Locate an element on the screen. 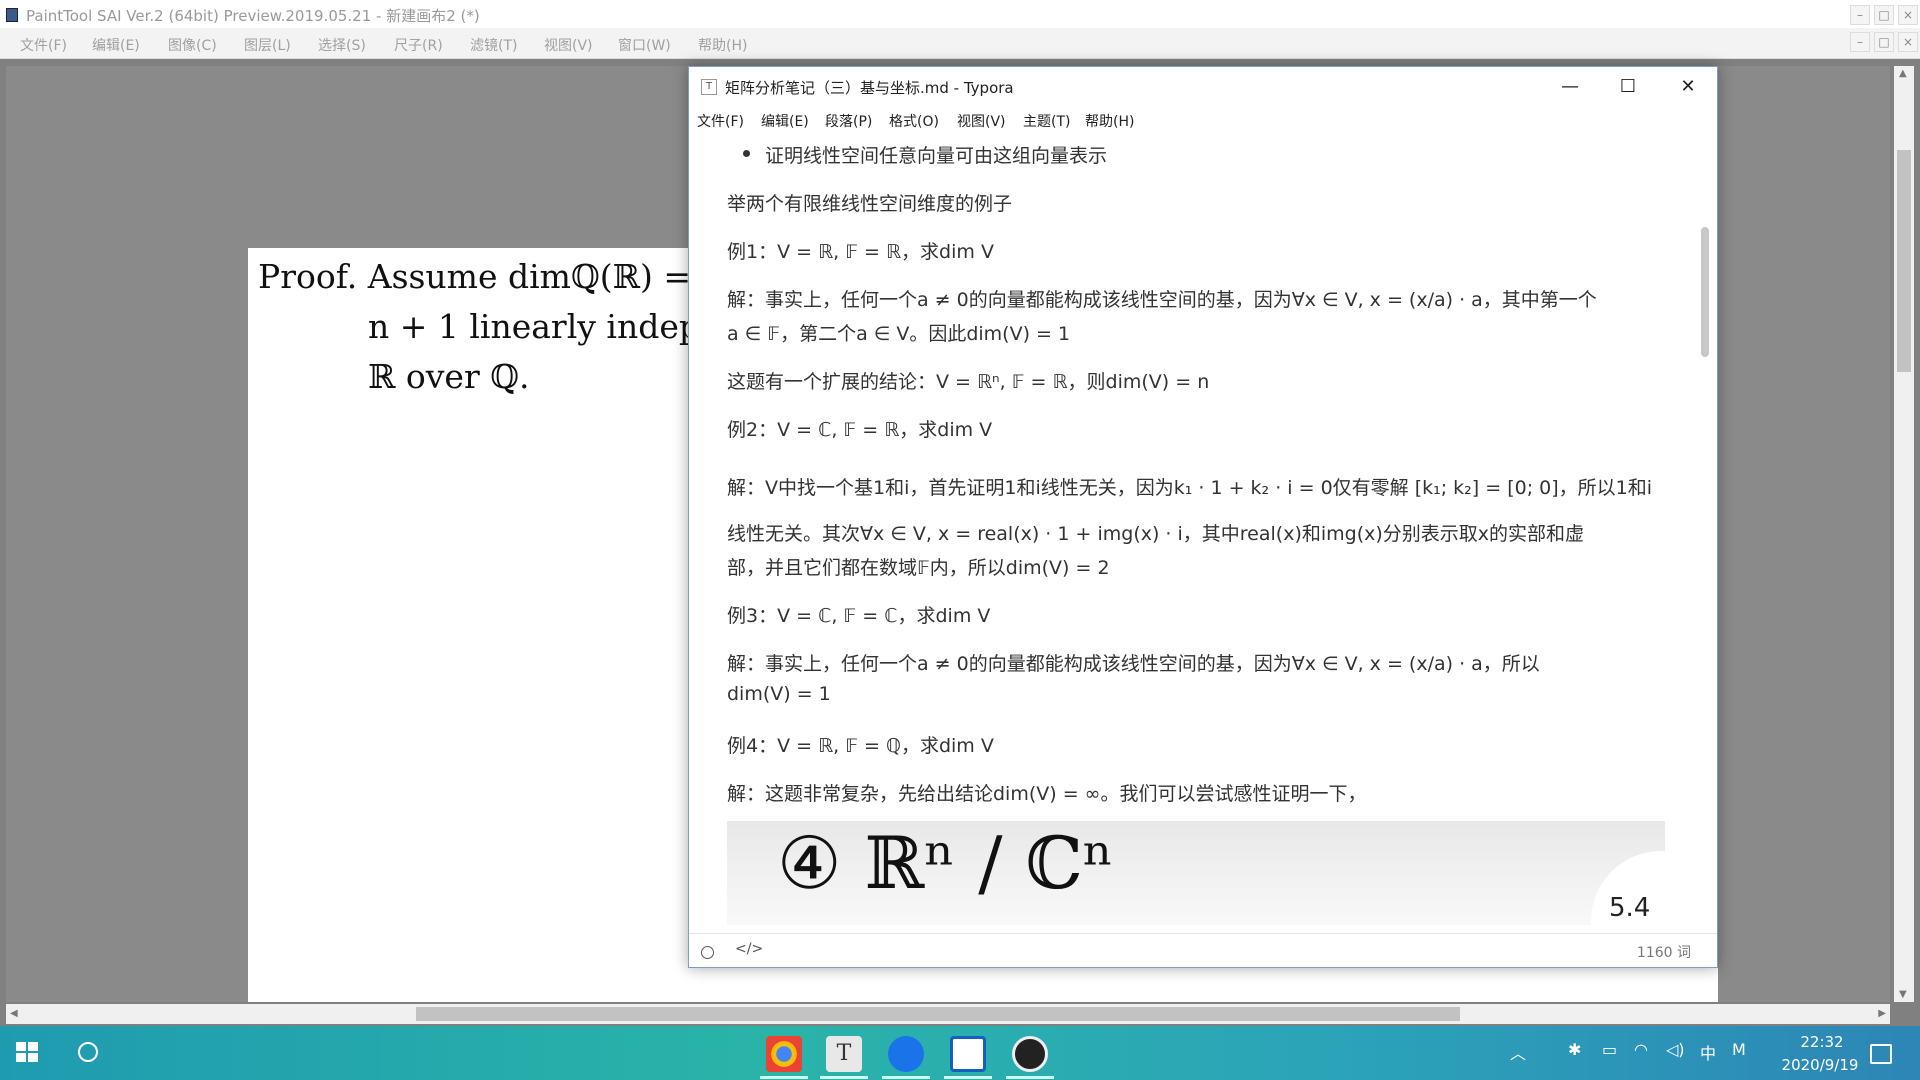 Image resolution: width=1920 pixels, height=1080 pixels. vertical-scroll-thumb is located at coordinates (1904, 261).